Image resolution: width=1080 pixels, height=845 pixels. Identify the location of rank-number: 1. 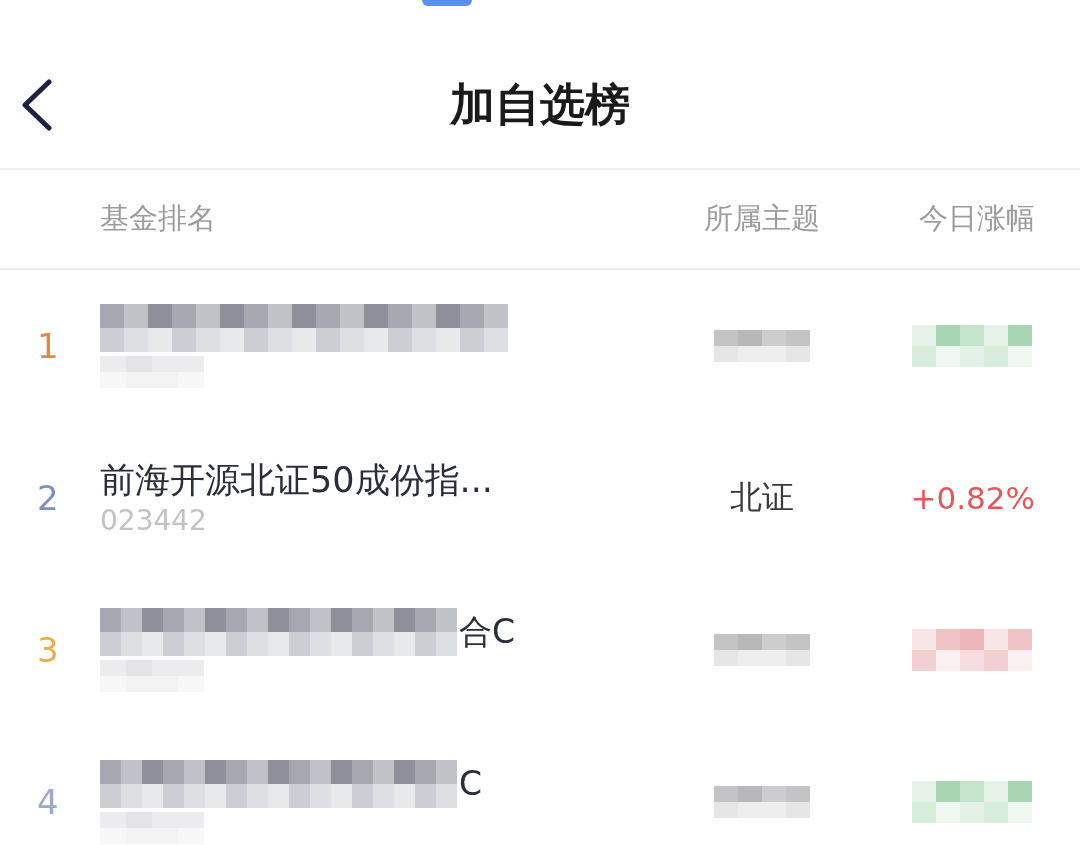
(48, 346).